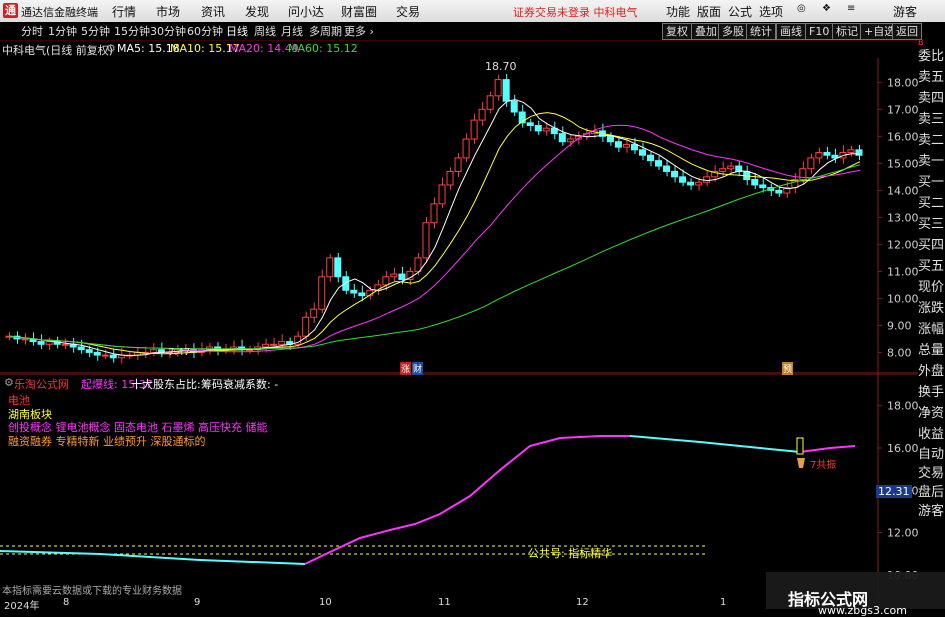 This screenshot has height=617, width=945. What do you see at coordinates (931, 350) in the screenshot?
I see `quote-label: 总量` at bounding box center [931, 350].